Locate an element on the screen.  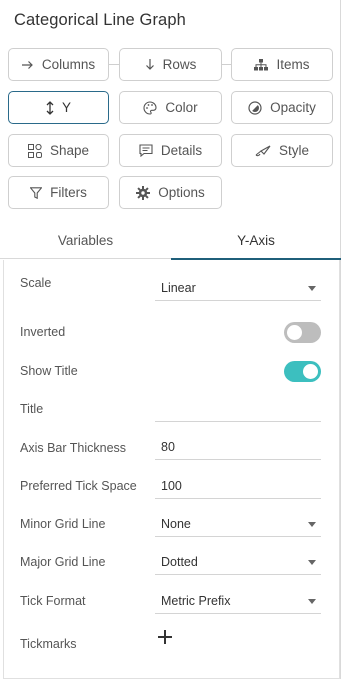
inverted-toggle is located at coordinates (302, 332).